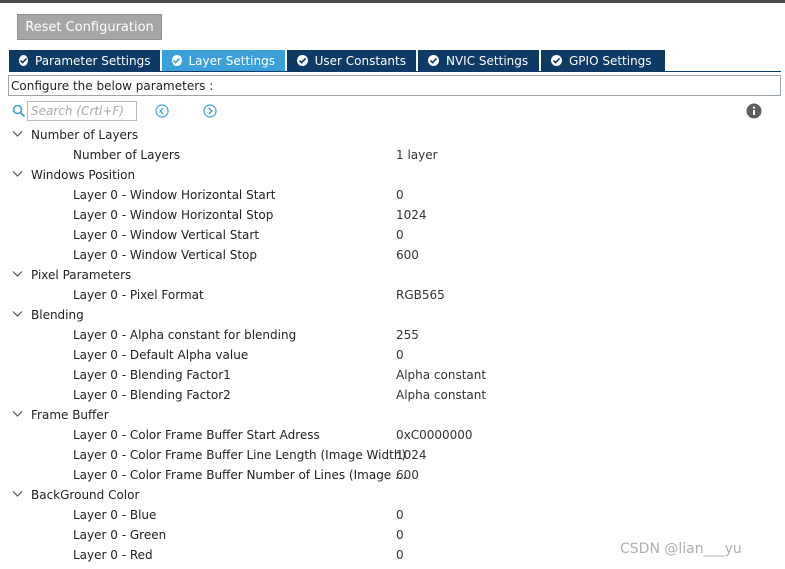 The width and height of the screenshot is (785, 569). What do you see at coordinates (754, 111) in the screenshot?
I see `info-icon` at bounding box center [754, 111].